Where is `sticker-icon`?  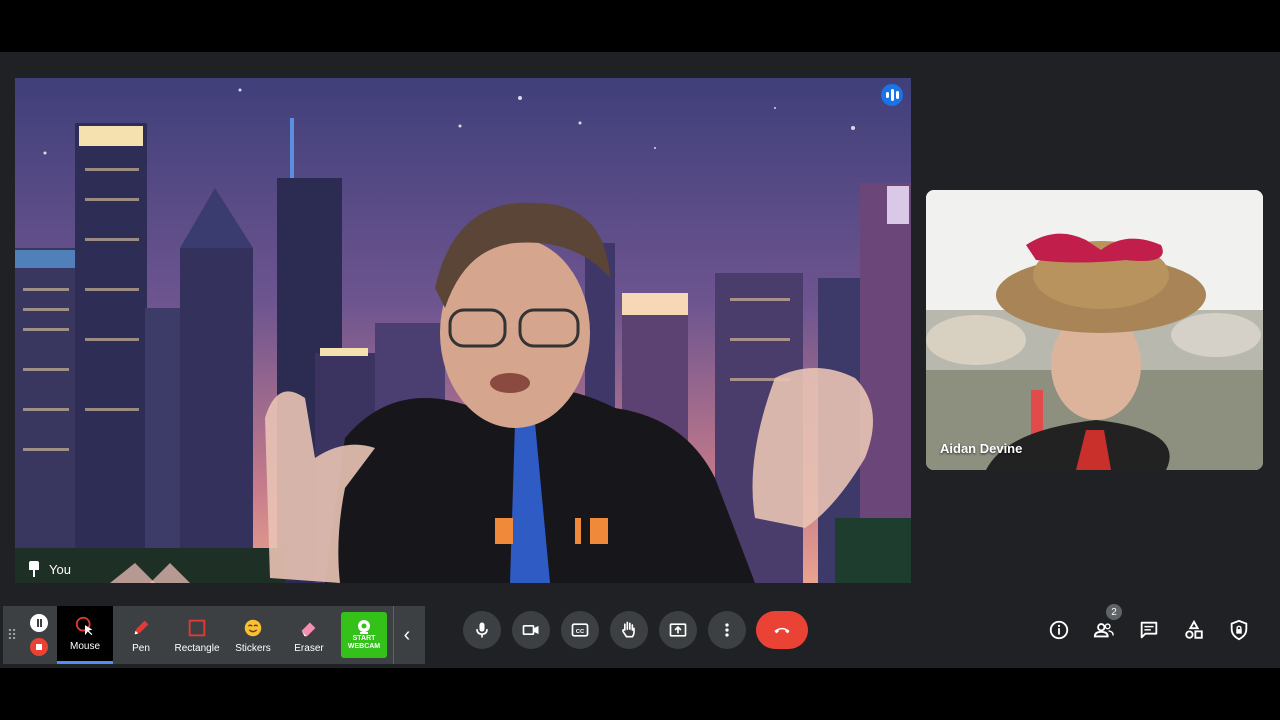
sticker-icon is located at coordinates (253, 627).